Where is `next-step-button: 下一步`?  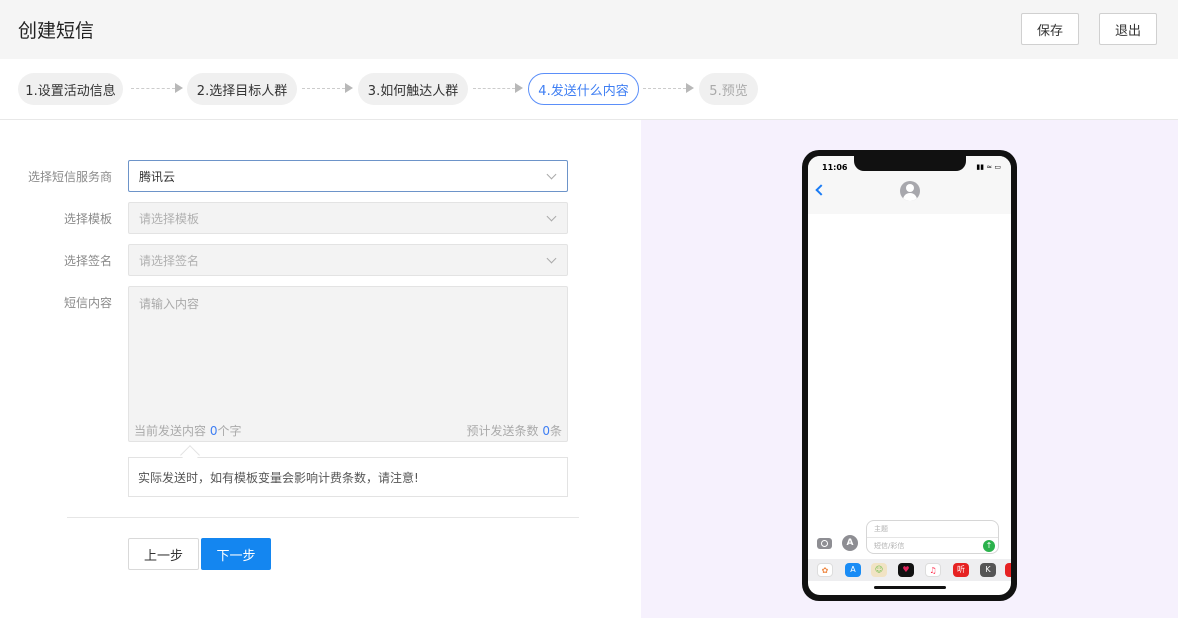 next-step-button: 下一步 is located at coordinates (236, 554).